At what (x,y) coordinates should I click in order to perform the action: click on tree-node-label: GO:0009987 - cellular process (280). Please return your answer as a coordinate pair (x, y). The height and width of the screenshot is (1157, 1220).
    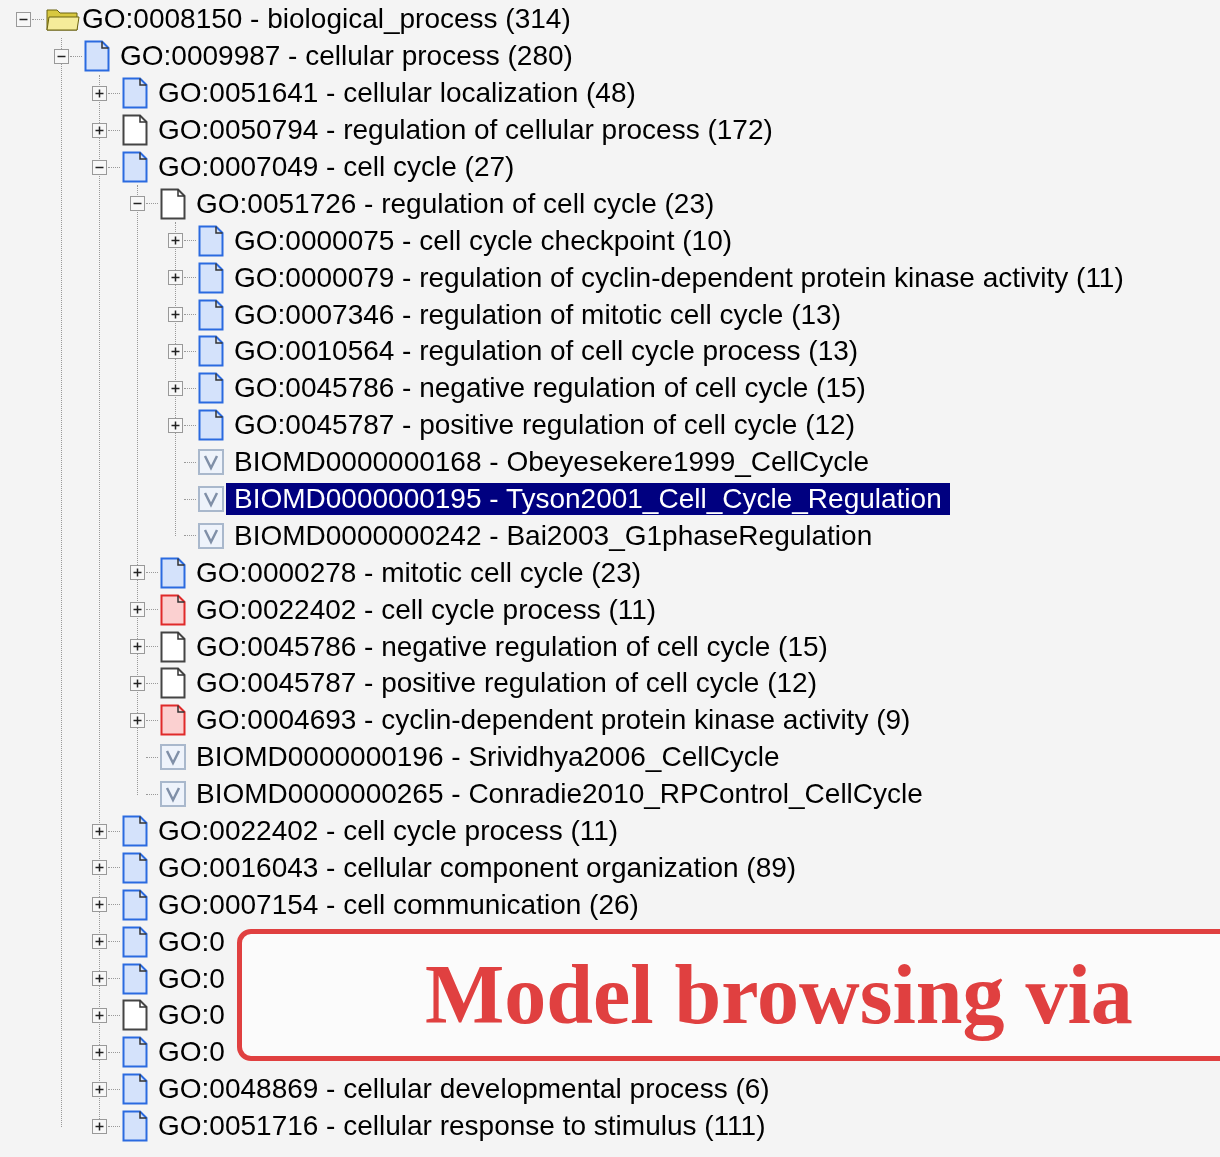
    Looking at the image, I should click on (346, 56).